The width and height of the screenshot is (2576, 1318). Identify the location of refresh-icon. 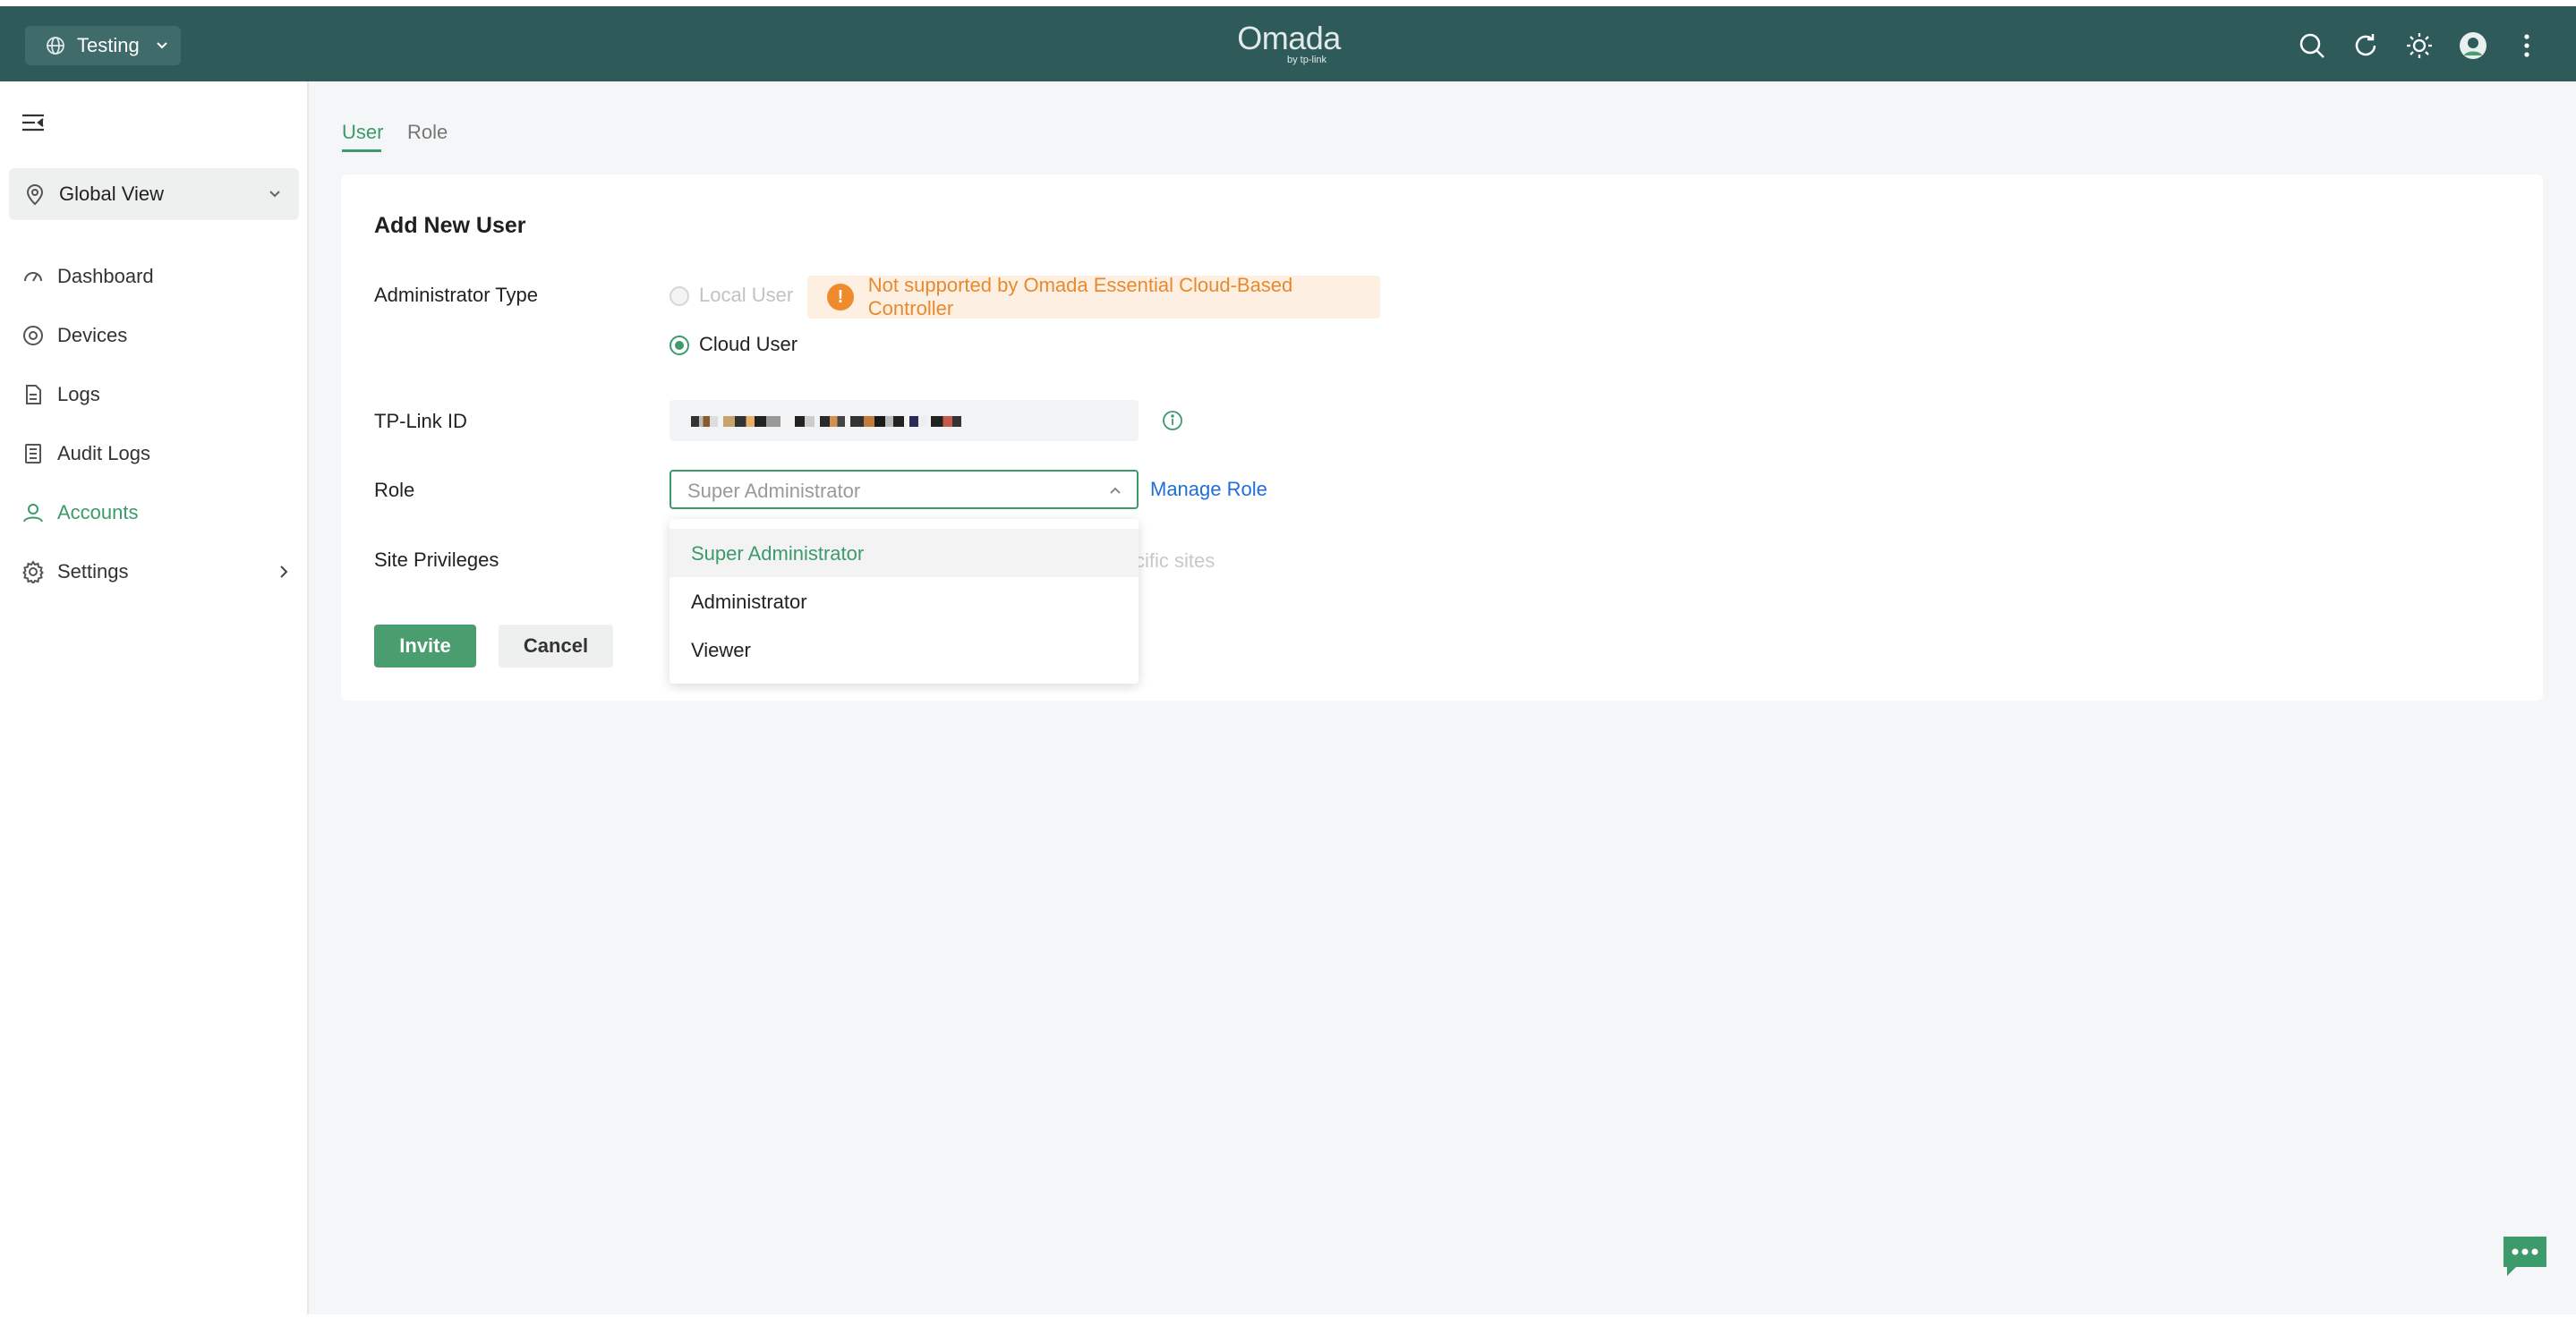
(2365, 45).